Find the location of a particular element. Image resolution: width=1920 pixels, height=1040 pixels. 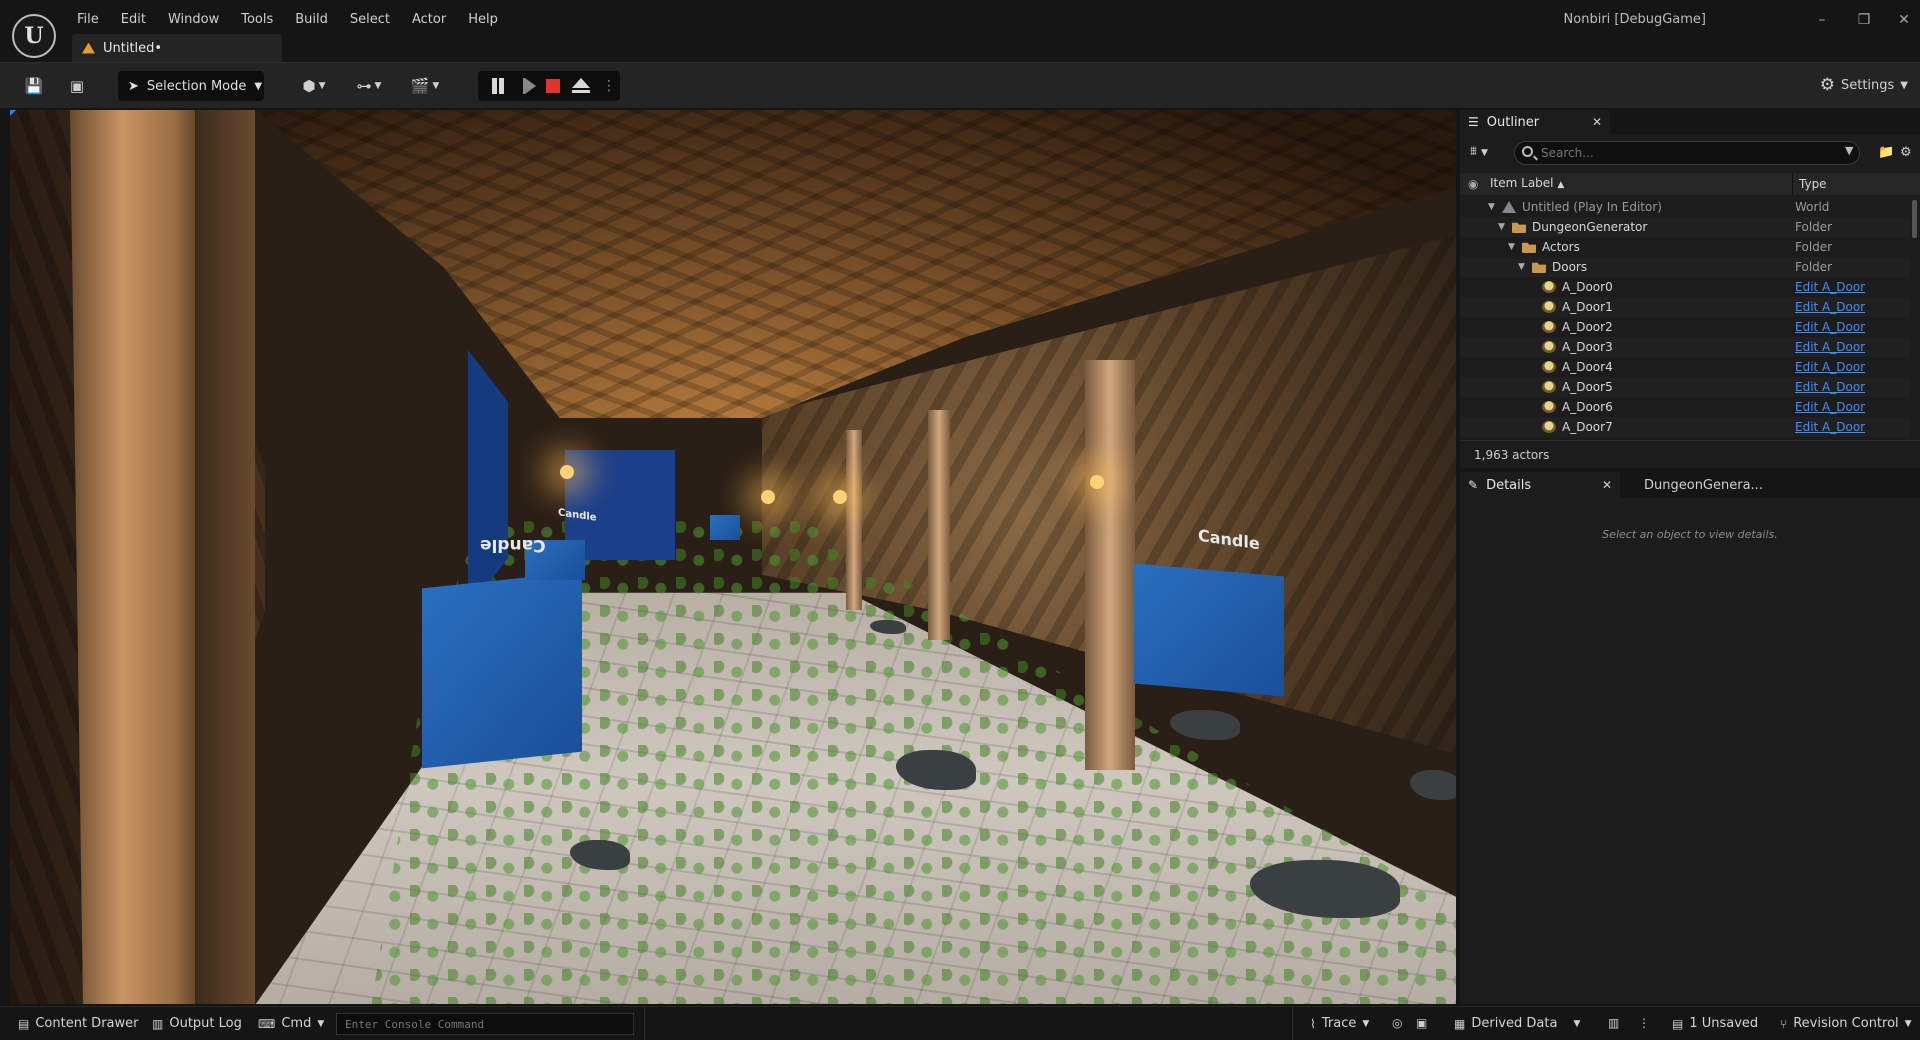

outliner-tab: ☰ Outliner ✕ is located at coordinates (1535, 122).